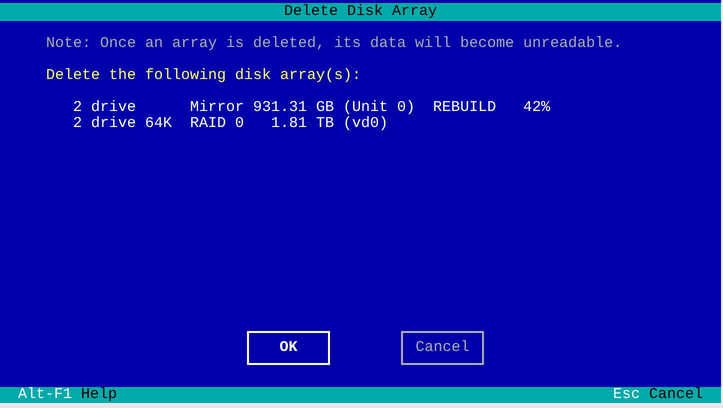  What do you see at coordinates (312, 108) in the screenshot?
I see `disk-array-row-text: 2 drive Mirror 931.31 GB (Unit 0) REBUILD 42%` at bounding box center [312, 108].